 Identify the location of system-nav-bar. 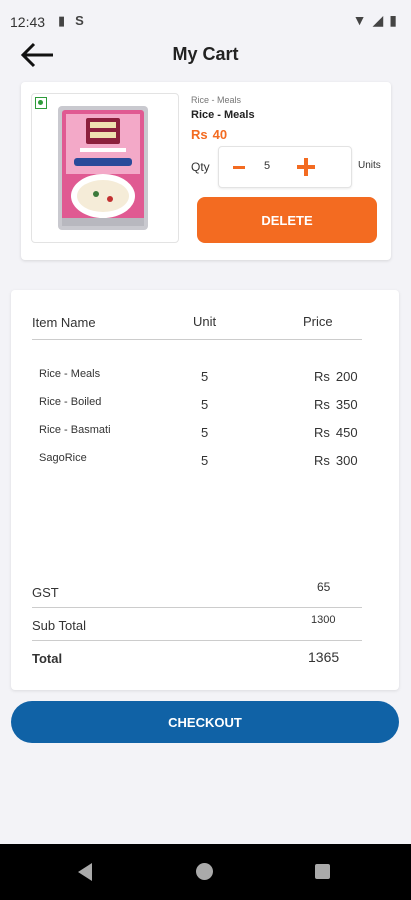
(205, 872).